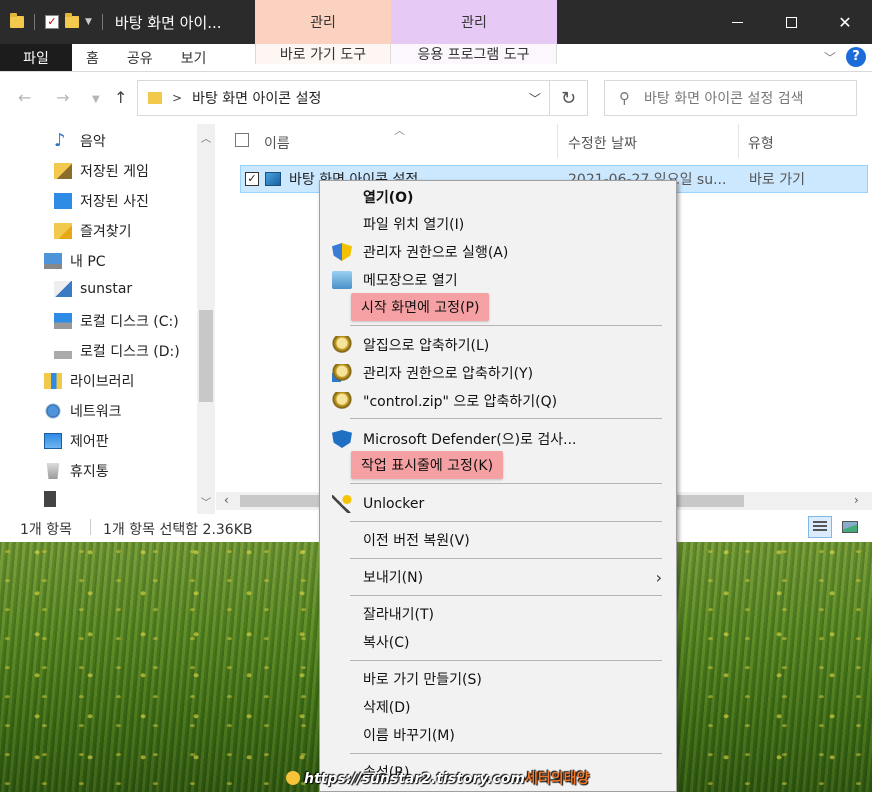  I want to click on menu-item-run-as-admin: 관리자 권한으로 실행(A), so click(498, 252).